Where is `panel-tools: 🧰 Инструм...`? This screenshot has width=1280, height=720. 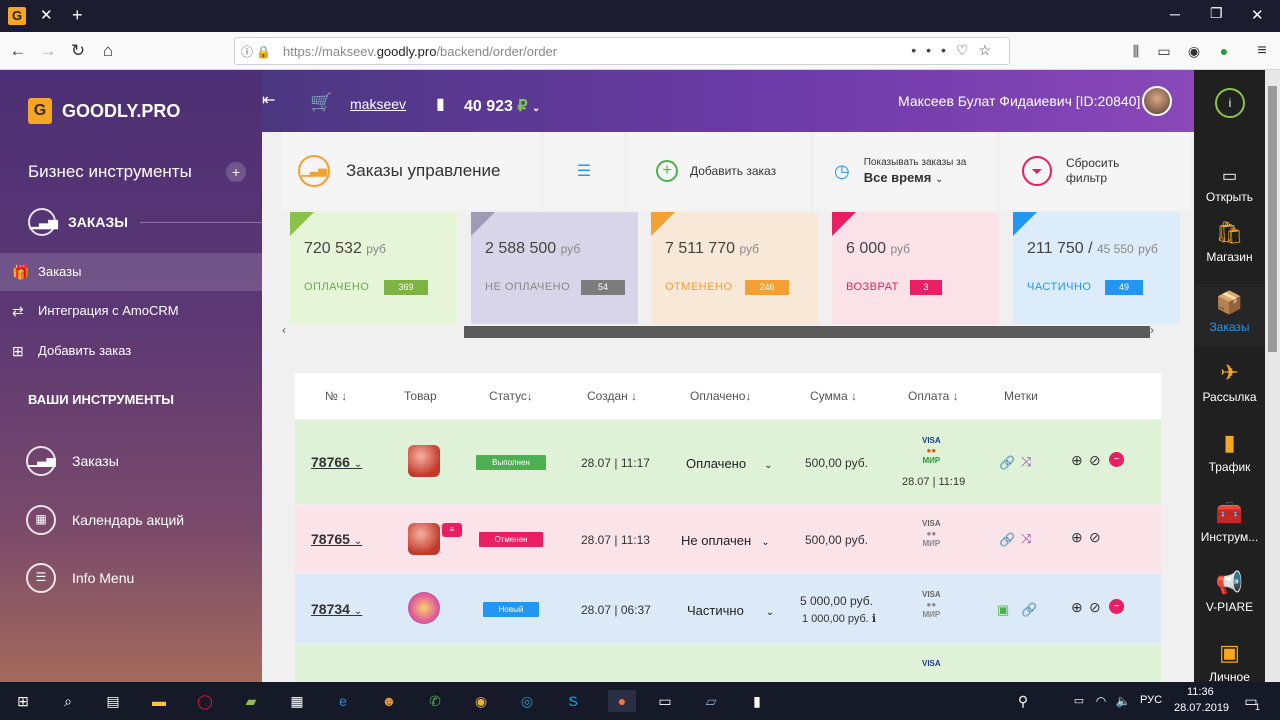 panel-tools: 🧰 Инструм... is located at coordinates (1229, 522).